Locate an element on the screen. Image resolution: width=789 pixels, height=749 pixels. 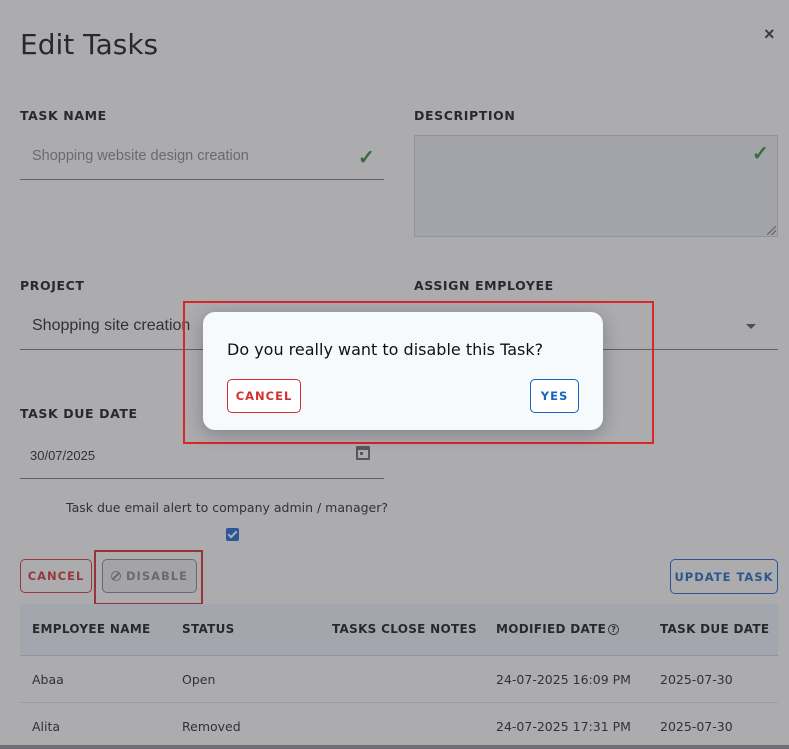
dialog-yes-button: YES is located at coordinates (554, 396).